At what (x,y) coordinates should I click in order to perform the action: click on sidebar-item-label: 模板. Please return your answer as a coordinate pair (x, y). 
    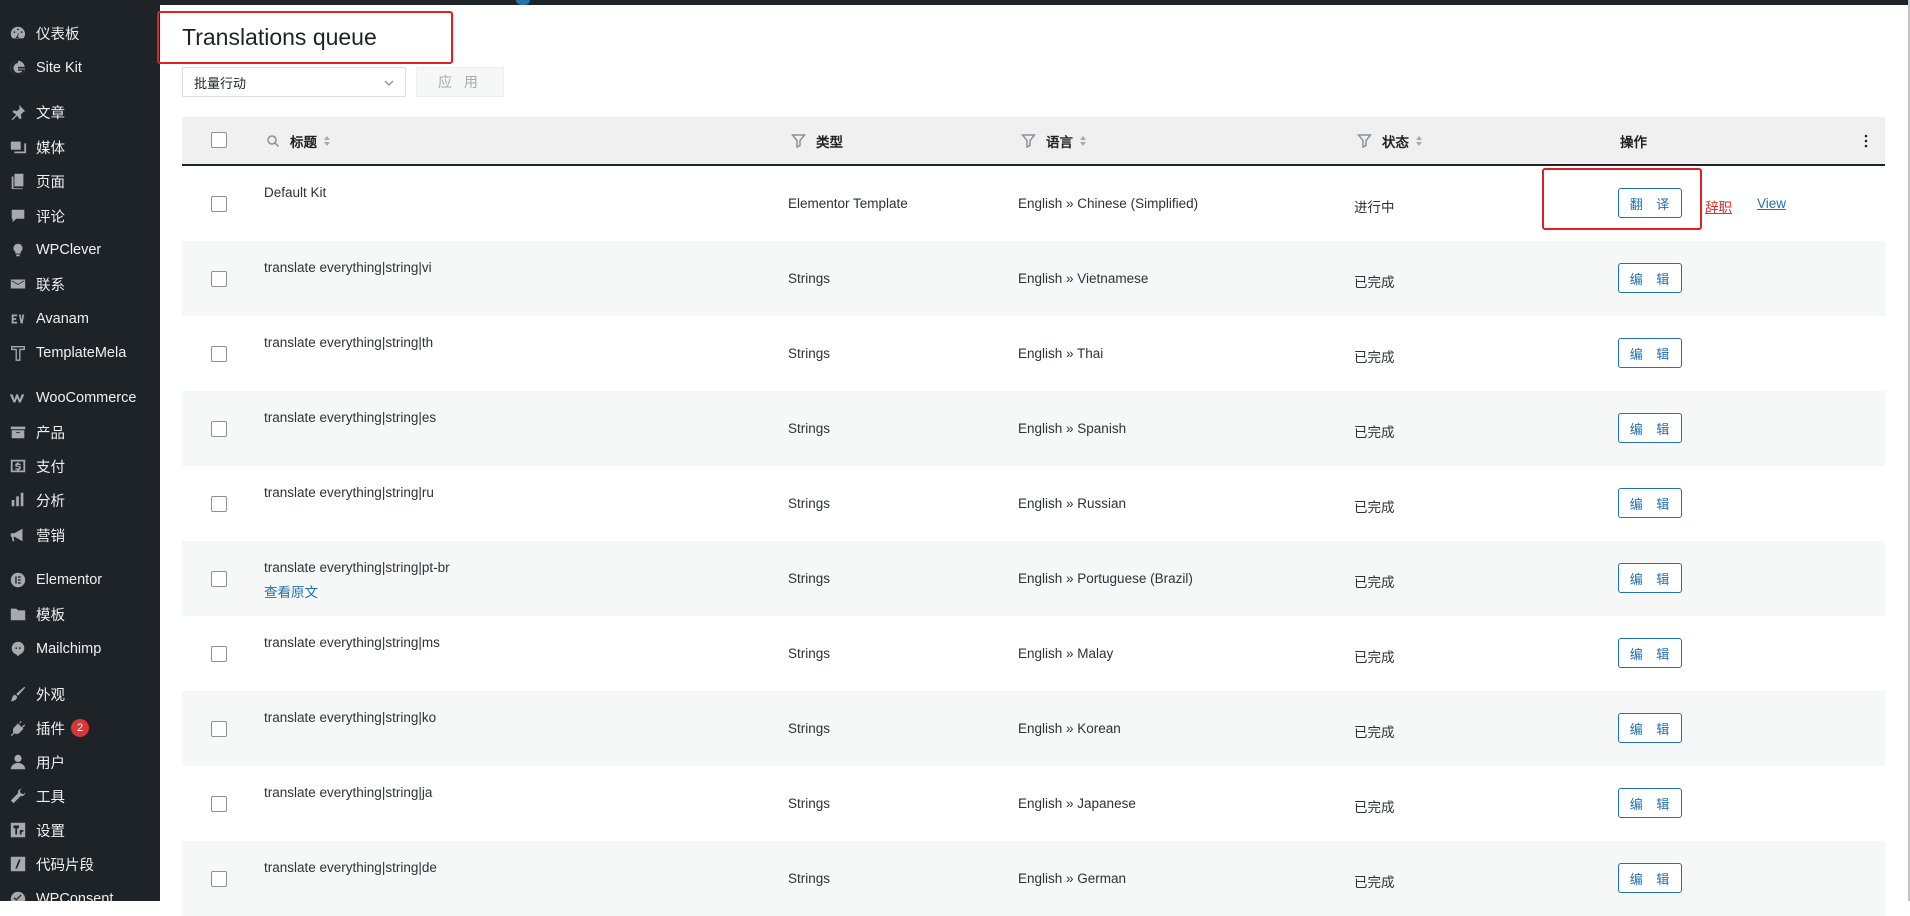
    Looking at the image, I should click on (50, 615).